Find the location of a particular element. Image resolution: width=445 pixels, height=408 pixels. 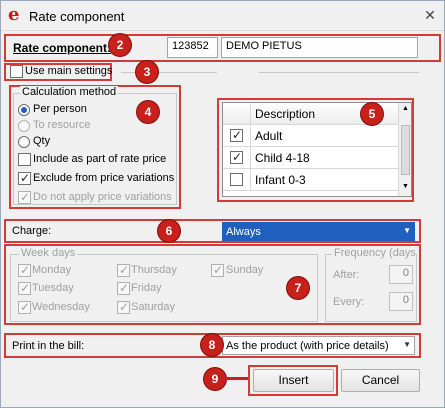

thursday-label: Thursday is located at coordinates (154, 270).